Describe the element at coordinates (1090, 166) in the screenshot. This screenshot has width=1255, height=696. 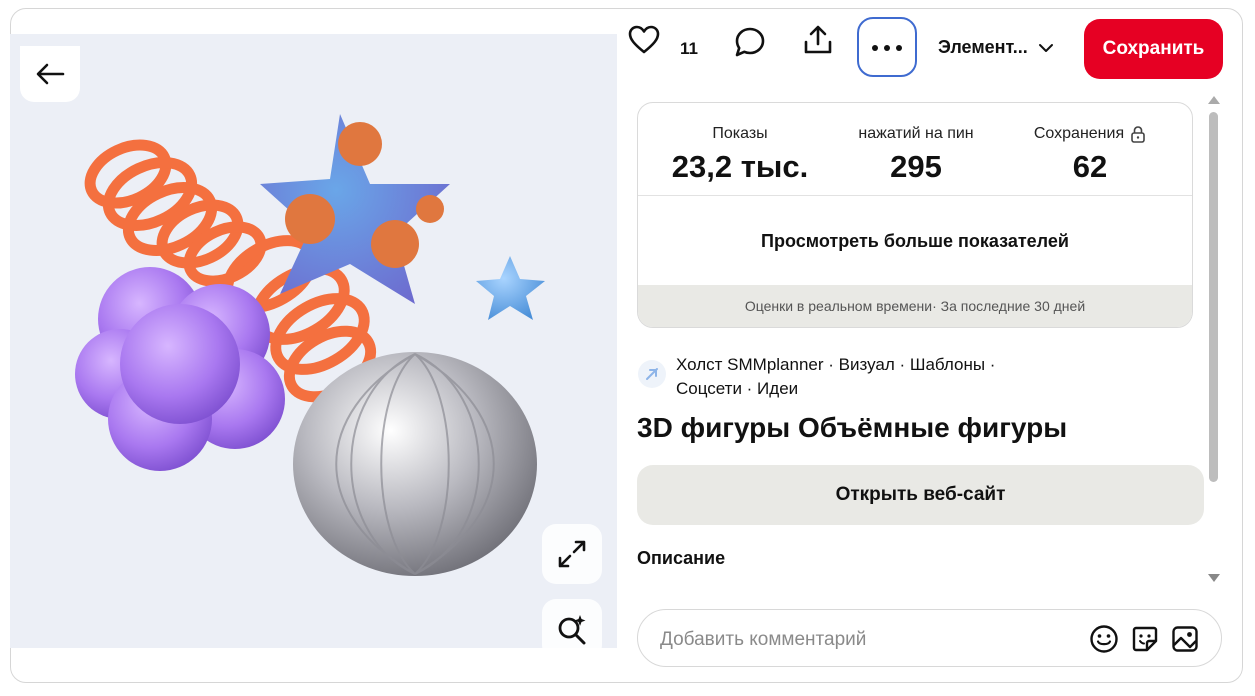
I see `stat-value: 62` at that location.